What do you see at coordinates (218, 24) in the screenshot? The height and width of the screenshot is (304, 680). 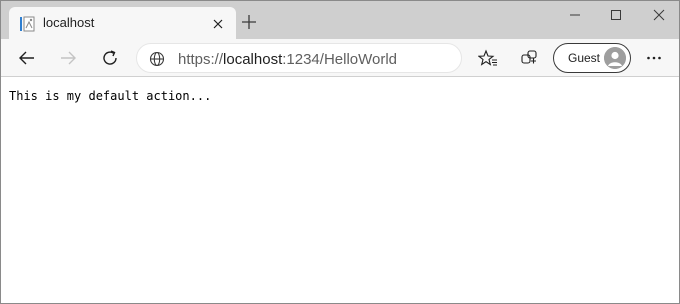 I see `tab-close-icon` at bounding box center [218, 24].